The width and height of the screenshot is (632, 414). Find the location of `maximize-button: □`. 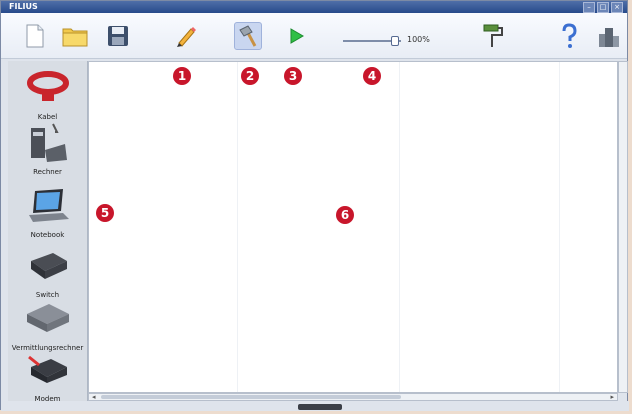

maximize-button: □ is located at coordinates (603, 7).